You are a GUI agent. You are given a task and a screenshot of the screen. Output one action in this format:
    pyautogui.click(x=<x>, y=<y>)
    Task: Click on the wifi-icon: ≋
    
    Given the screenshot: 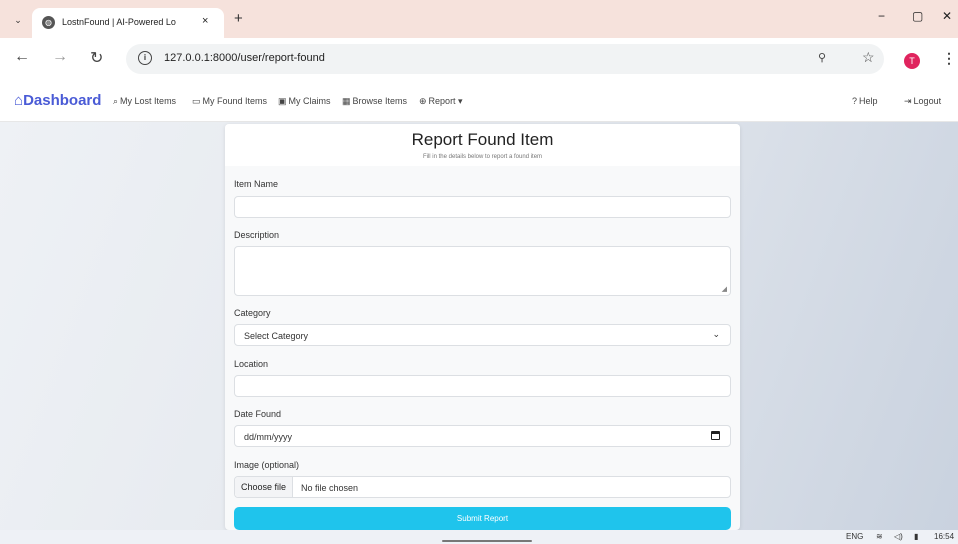 What is the action you would take?
    pyautogui.click(x=879, y=536)
    